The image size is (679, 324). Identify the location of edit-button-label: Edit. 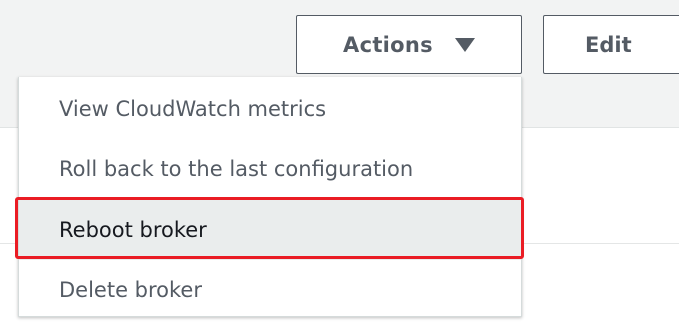
(608, 44).